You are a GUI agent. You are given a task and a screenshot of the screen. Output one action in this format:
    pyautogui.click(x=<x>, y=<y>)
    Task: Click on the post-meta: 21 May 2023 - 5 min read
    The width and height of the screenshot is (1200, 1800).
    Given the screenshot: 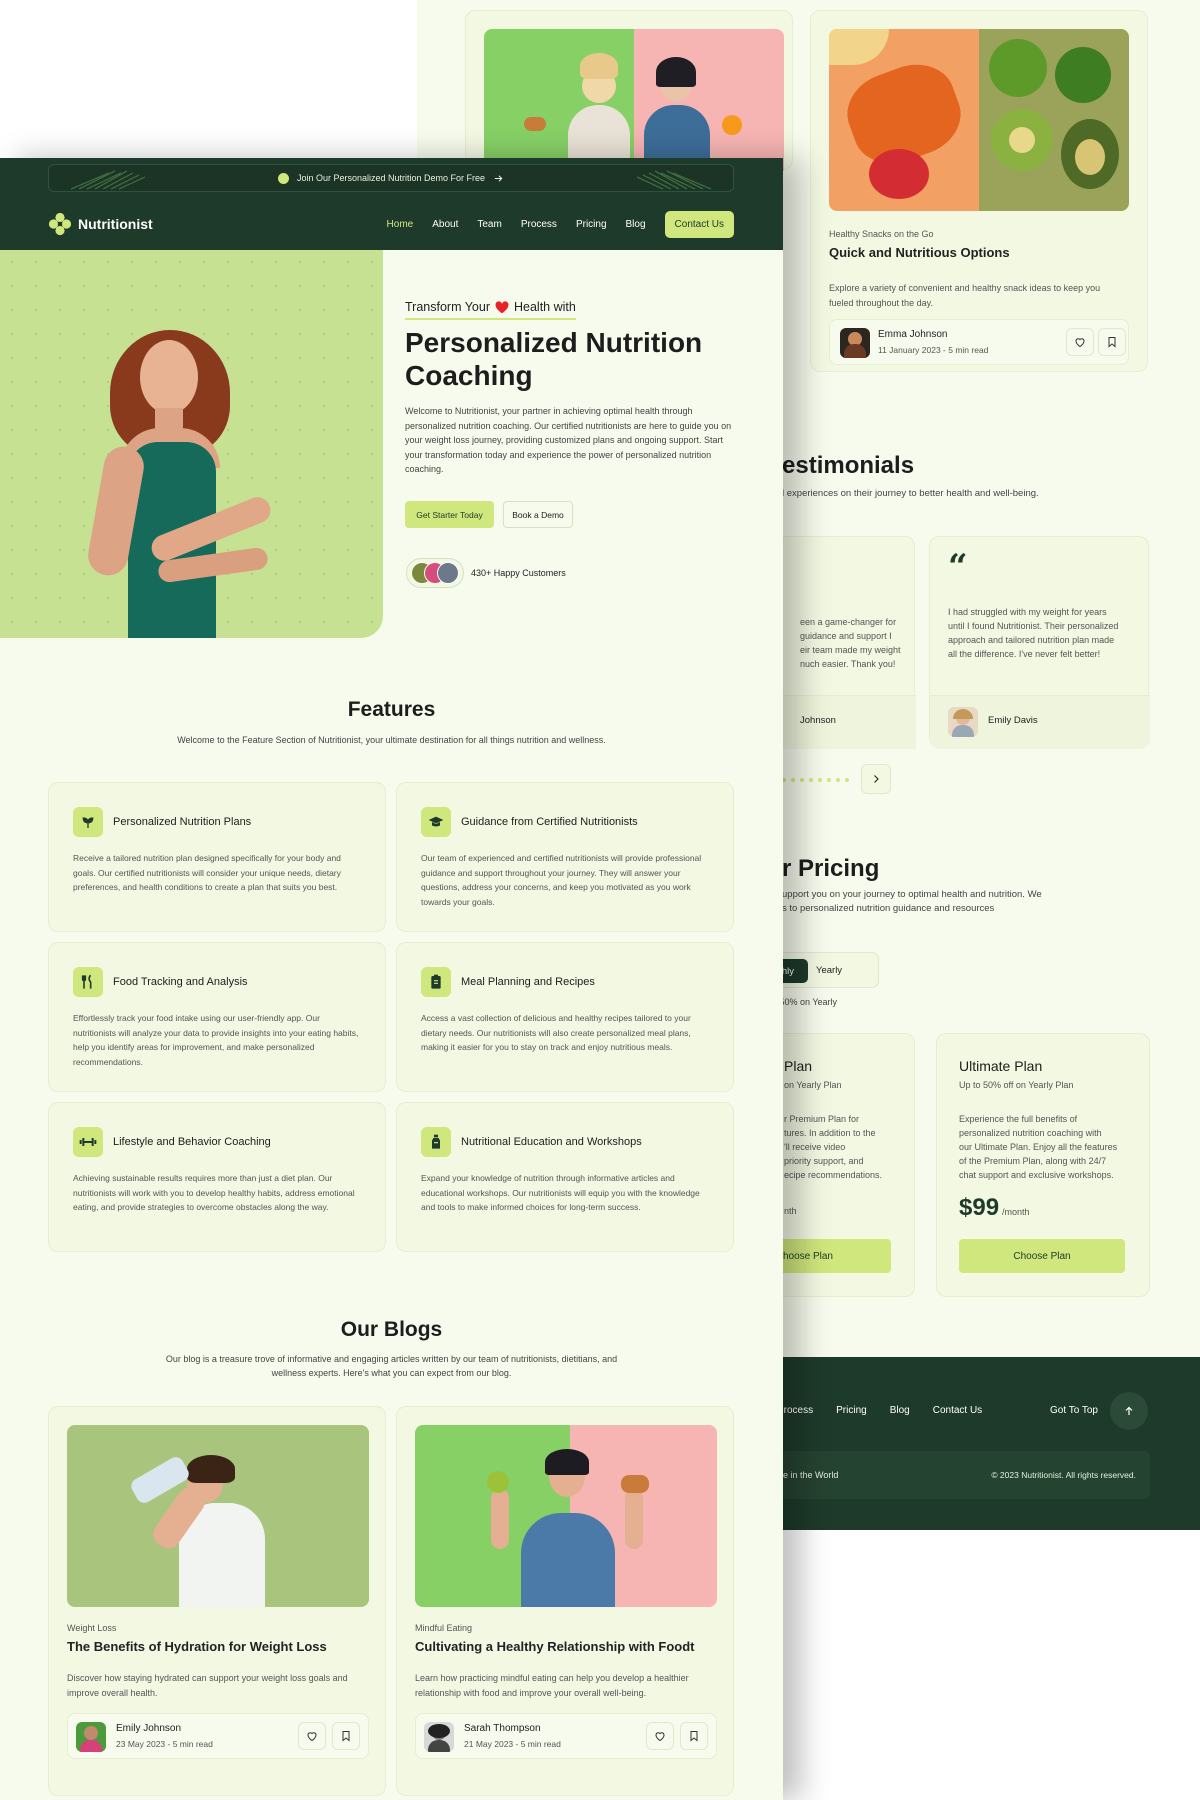 What is the action you would take?
    pyautogui.click(x=512, y=1744)
    